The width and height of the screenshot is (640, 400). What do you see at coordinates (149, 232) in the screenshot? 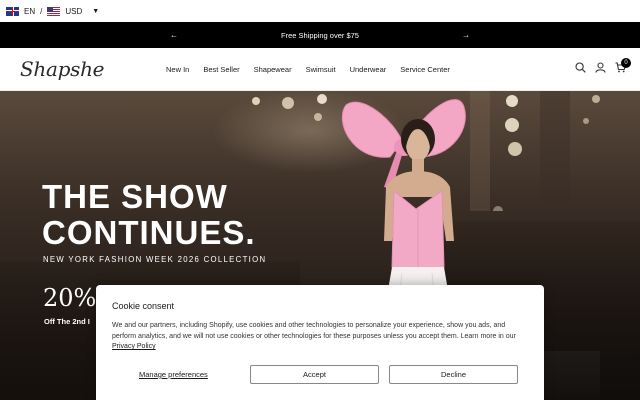
I see `hero-title-line2: CONTINUES.` at bounding box center [149, 232].